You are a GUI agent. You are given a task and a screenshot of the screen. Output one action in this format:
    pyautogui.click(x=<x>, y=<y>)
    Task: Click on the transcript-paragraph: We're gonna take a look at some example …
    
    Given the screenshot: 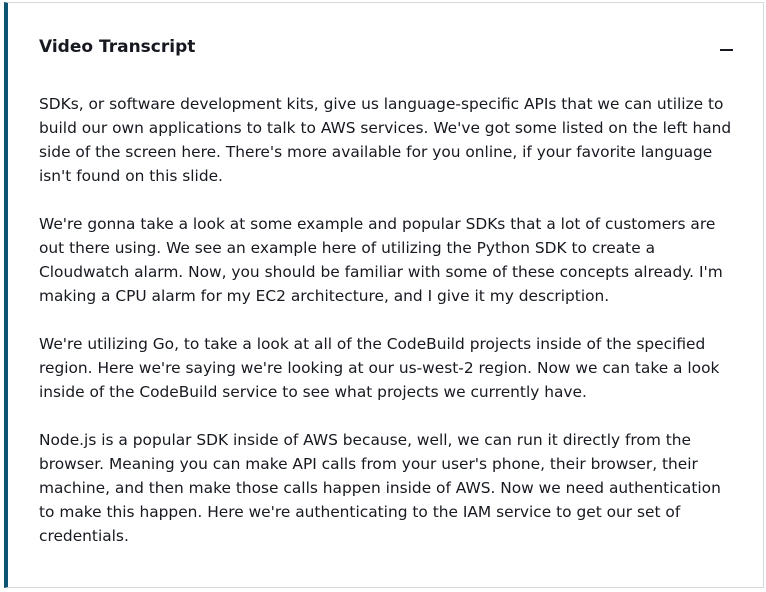 What is the action you would take?
    pyautogui.click(x=381, y=260)
    